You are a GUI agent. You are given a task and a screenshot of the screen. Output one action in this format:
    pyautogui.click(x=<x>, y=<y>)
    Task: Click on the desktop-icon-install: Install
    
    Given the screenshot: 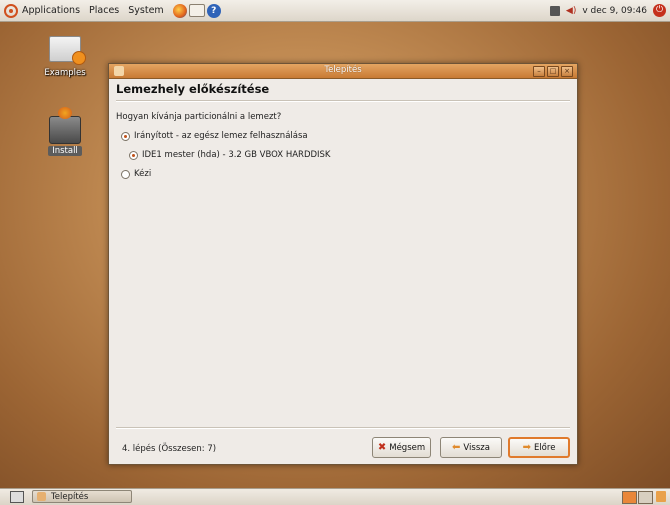 What is the action you would take?
    pyautogui.click(x=65, y=131)
    